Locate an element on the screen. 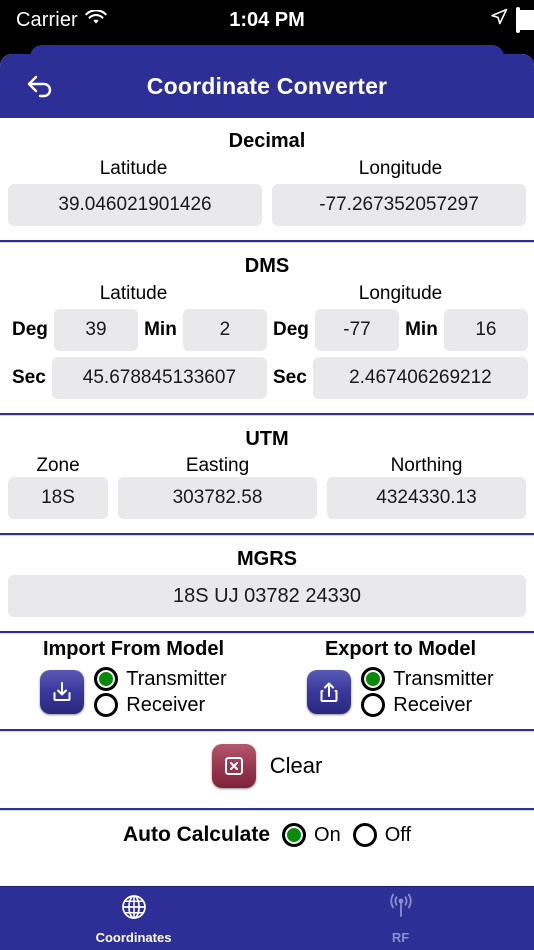 This screenshot has width=534, height=950. mgrs-section-title: MGRS is located at coordinates (267, 559).